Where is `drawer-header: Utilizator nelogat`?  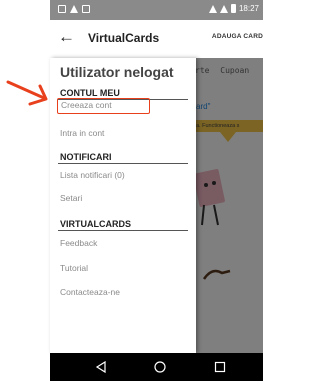
drawer-header: Utilizator nelogat is located at coordinates (117, 72).